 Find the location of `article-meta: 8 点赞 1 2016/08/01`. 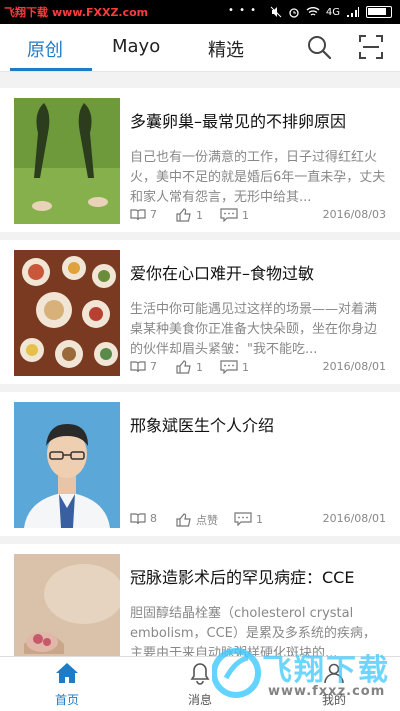

article-meta: 8 点赞 1 2016/08/01 is located at coordinates (258, 520).